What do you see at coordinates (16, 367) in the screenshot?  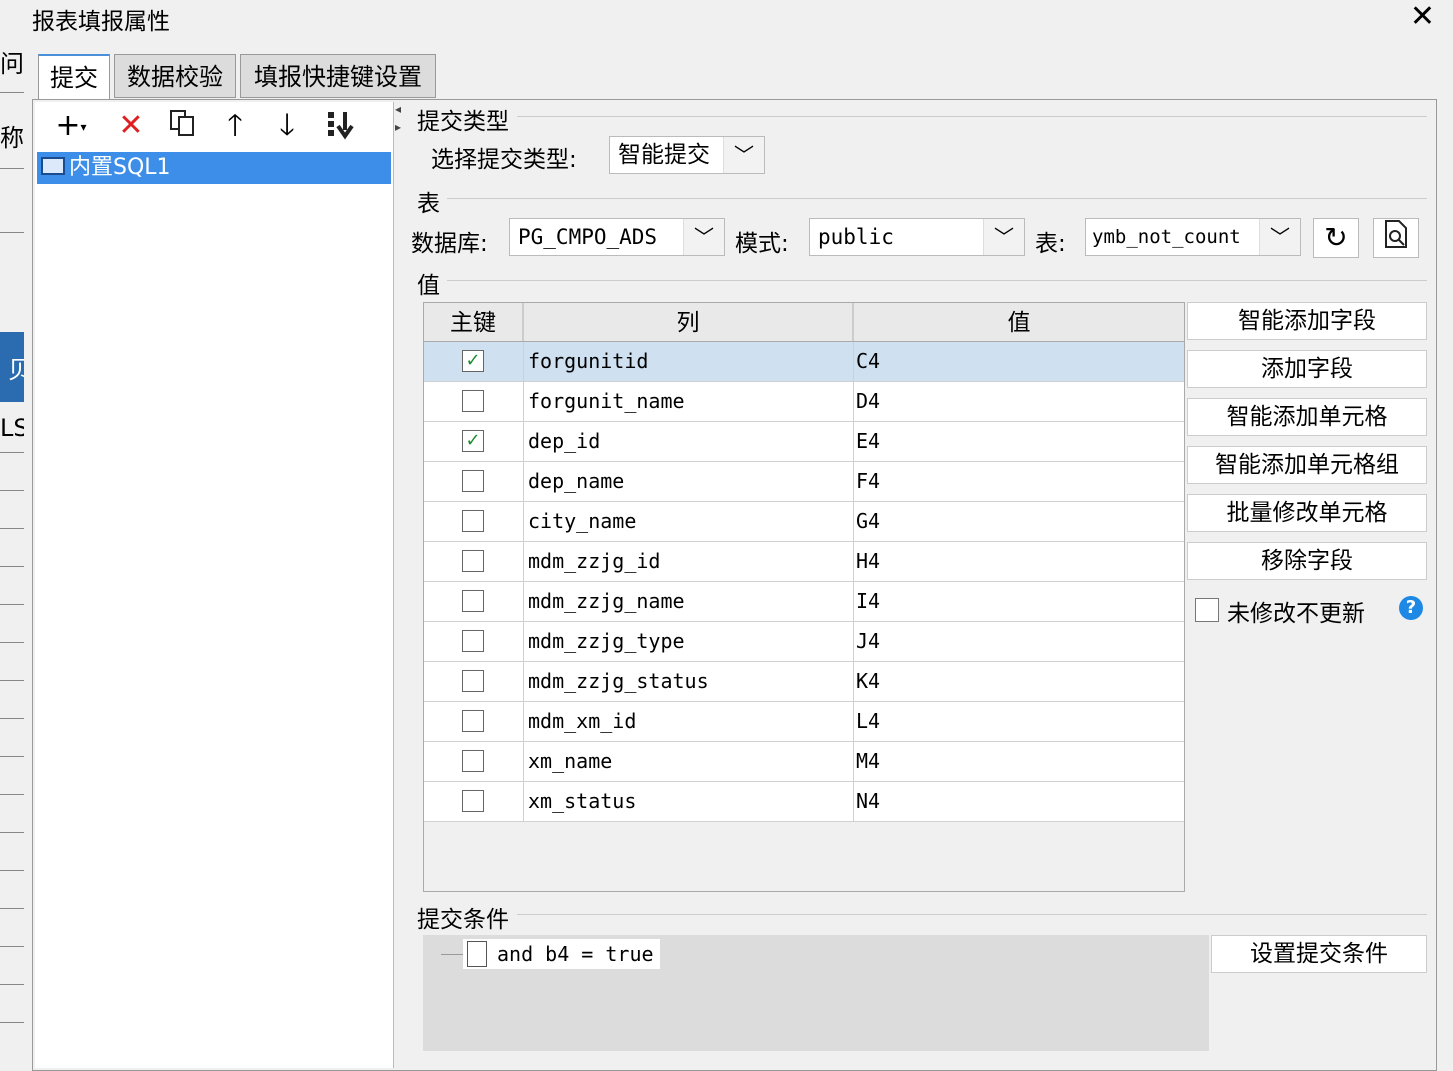 I see `bg-selected-cell: 贝` at bounding box center [16, 367].